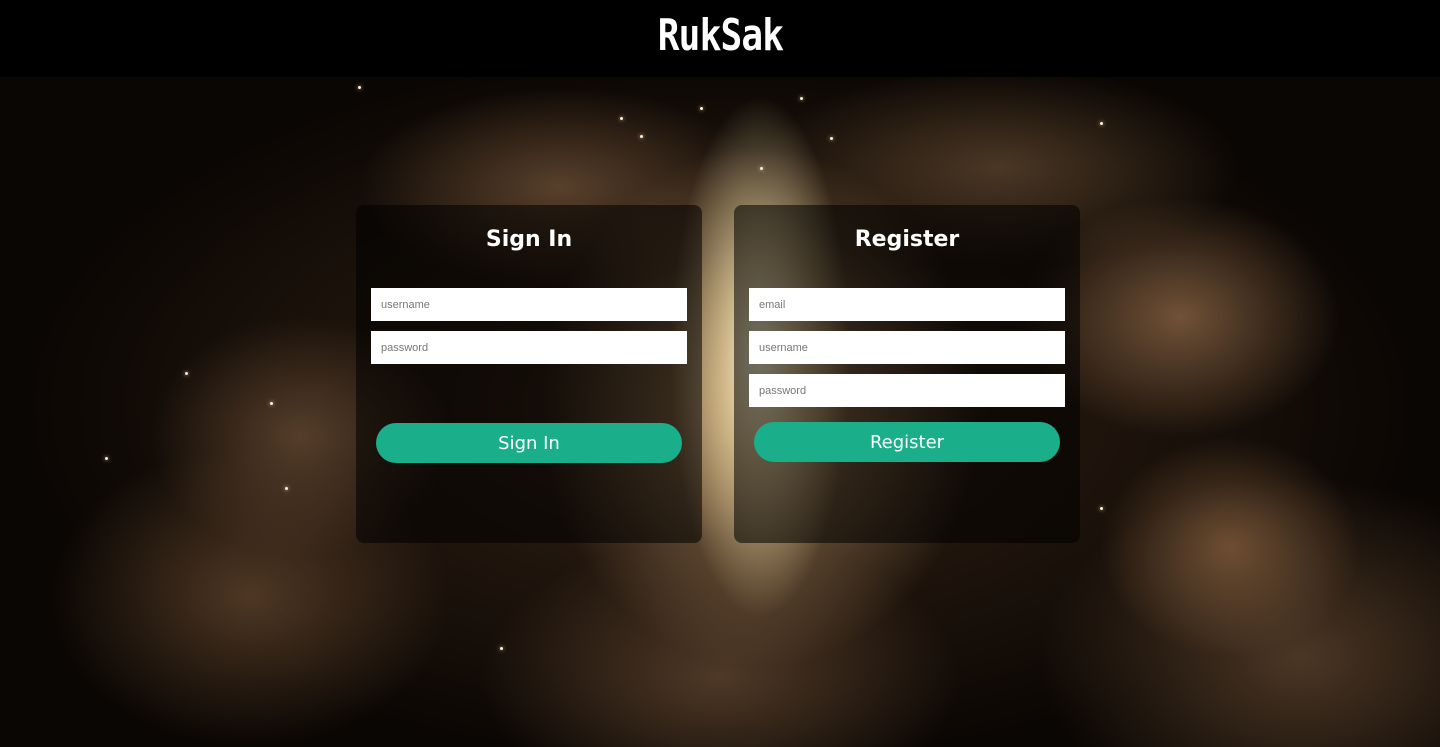  I want to click on brand-logo: RukSak, so click(720, 35).